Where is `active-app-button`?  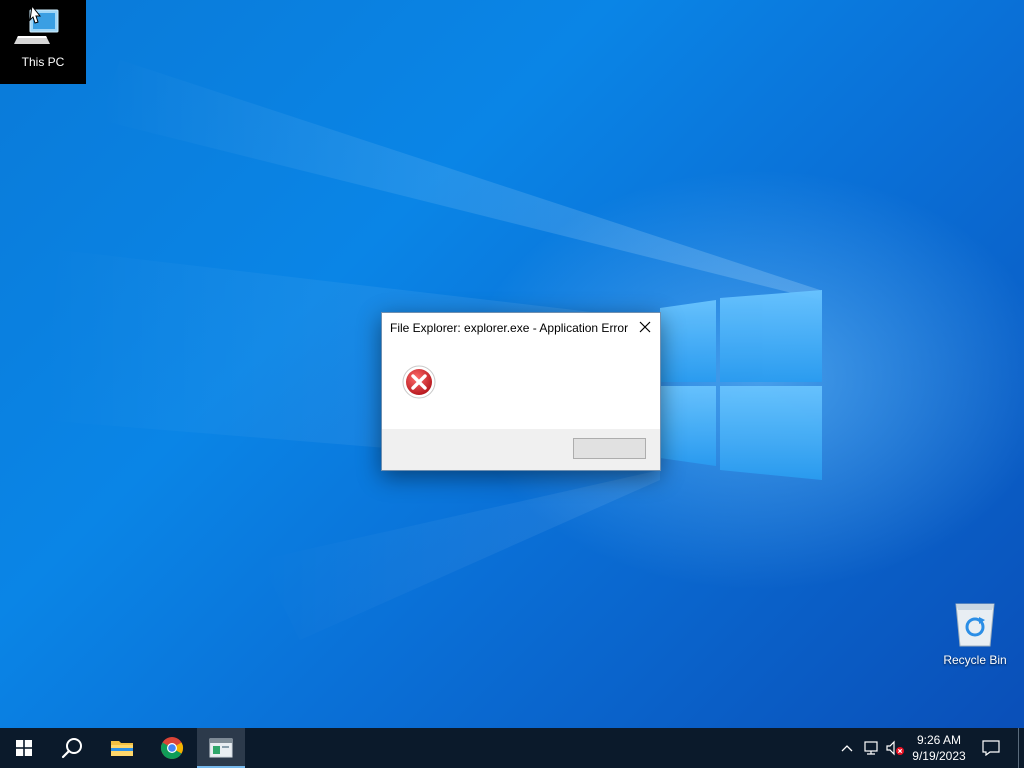 active-app-button is located at coordinates (221, 748).